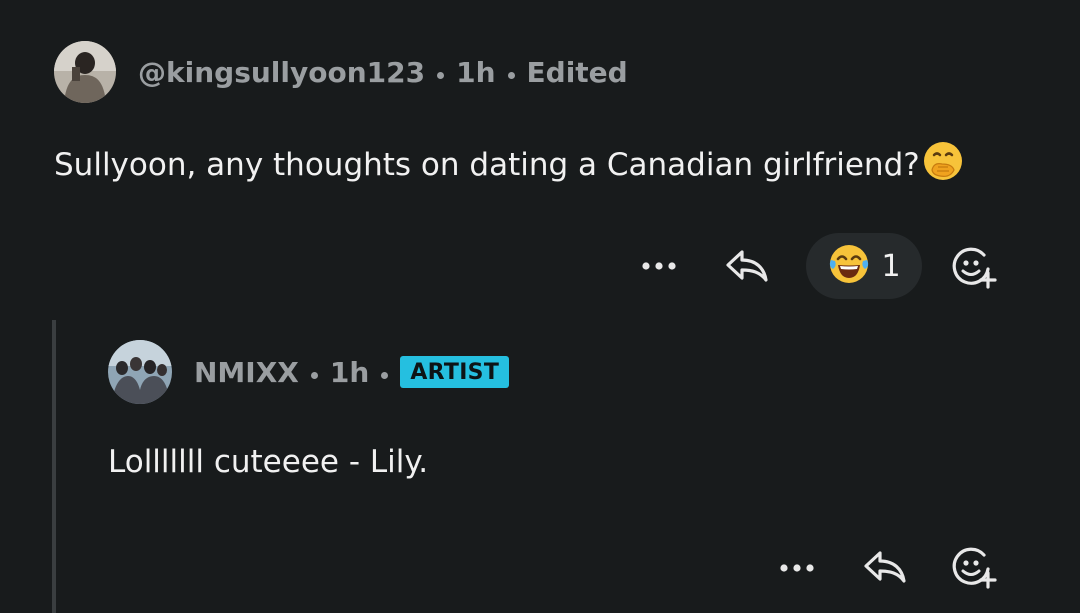  Describe the element at coordinates (849, 266) in the screenshot. I see `laughing-tears-icon` at that location.